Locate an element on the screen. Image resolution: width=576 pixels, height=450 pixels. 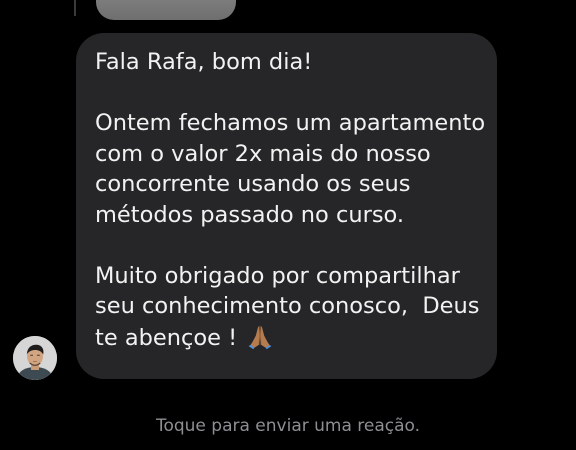
message-line: com o valor 2x mais do nosso is located at coordinates (263, 153).